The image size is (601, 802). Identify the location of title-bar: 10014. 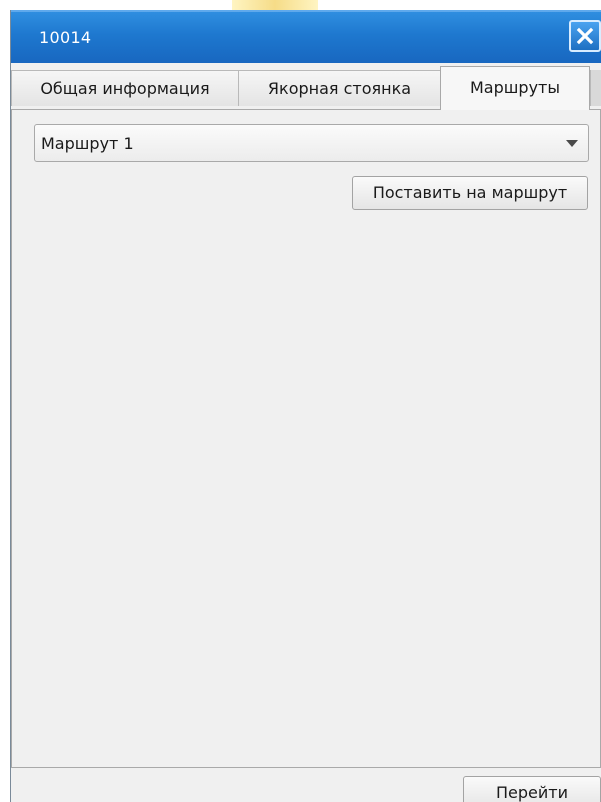
(306, 36).